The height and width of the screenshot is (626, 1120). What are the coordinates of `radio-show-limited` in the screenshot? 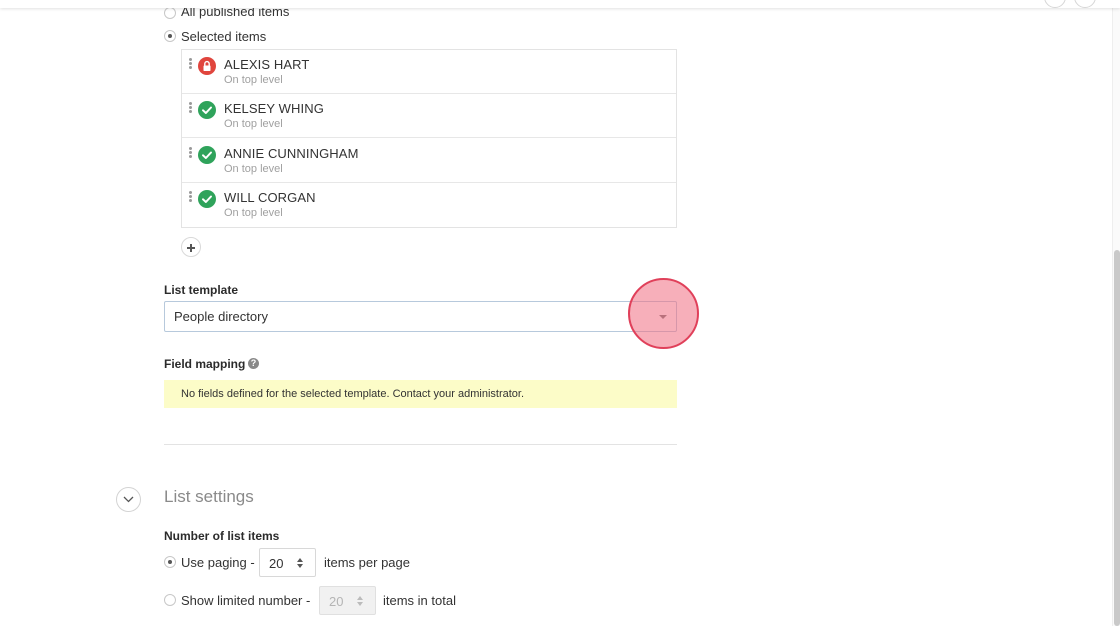 It's located at (170, 600).